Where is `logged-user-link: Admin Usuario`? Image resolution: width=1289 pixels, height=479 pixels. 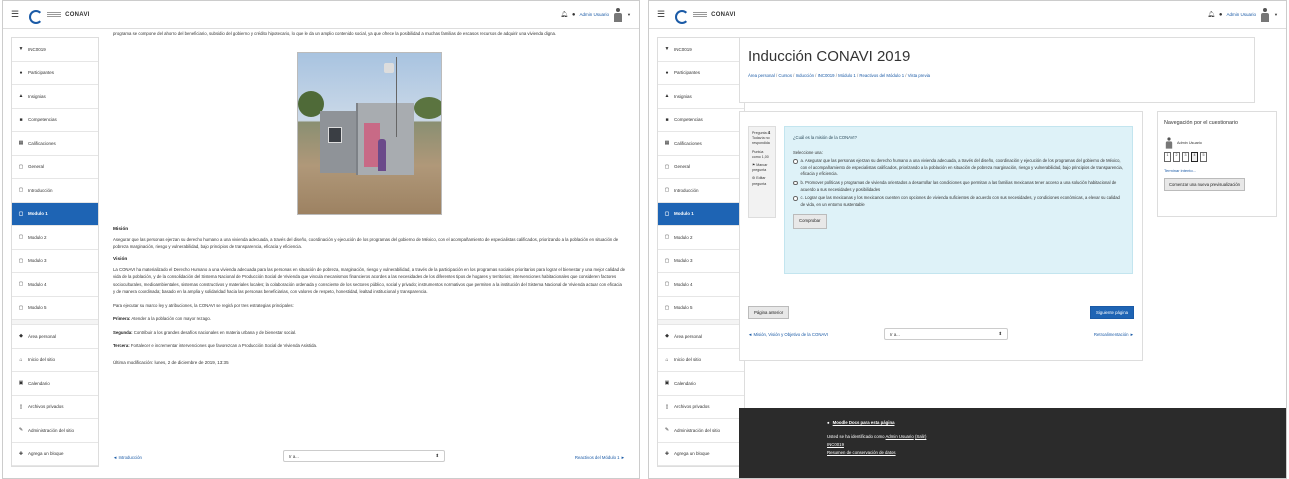
logged-user-link: Admin Usuario is located at coordinates (900, 436).